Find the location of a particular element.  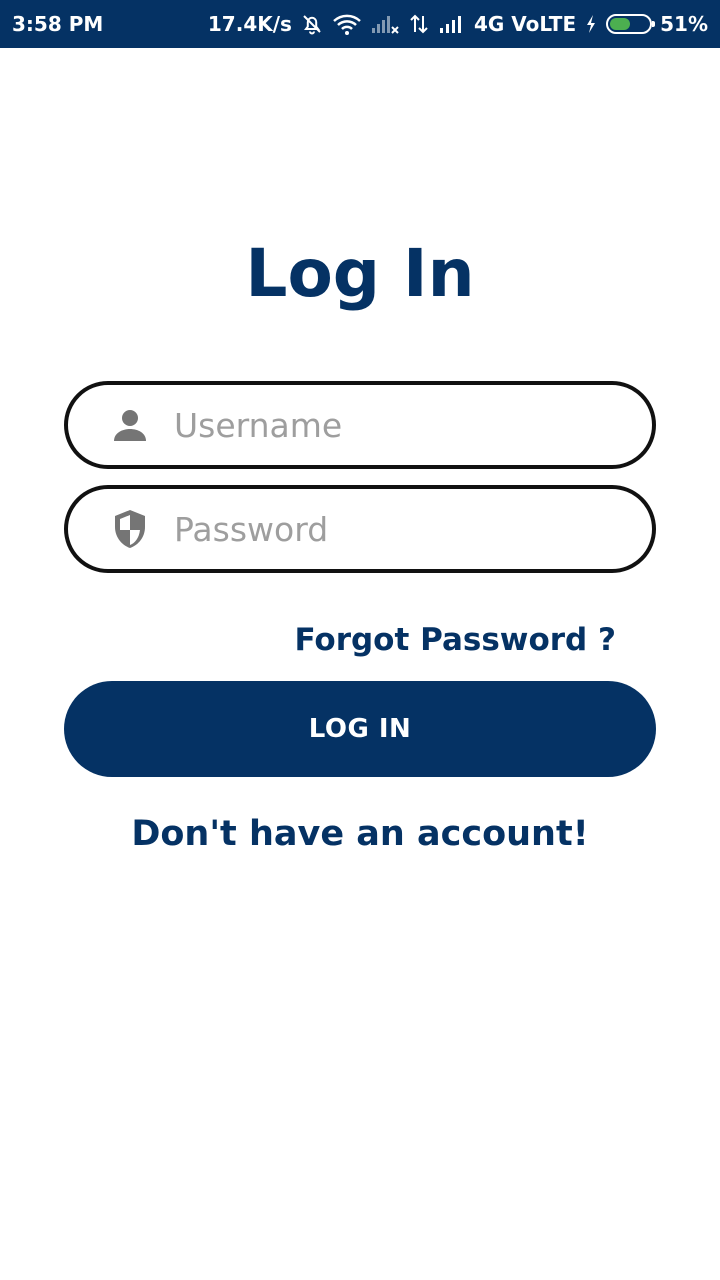

network-type: 4G VoLTE is located at coordinates (525, 24).